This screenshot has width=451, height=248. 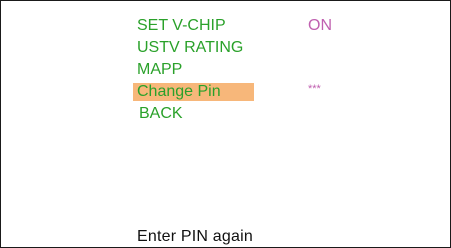 I want to click on menu-item-ustv-rating: USTV RATING, so click(x=248, y=48).